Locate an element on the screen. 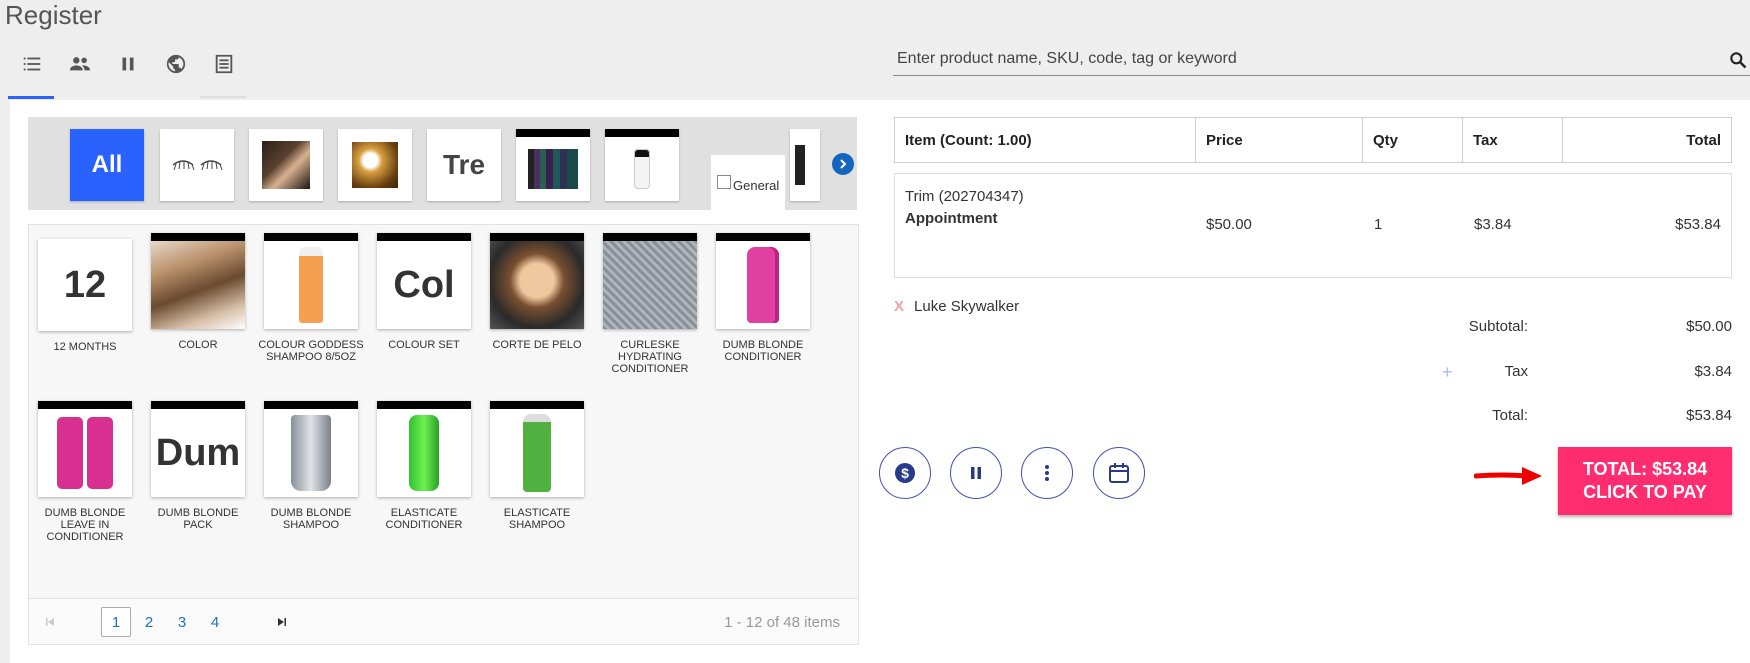  product-item: Col COLOUR SET is located at coordinates (424, 292).